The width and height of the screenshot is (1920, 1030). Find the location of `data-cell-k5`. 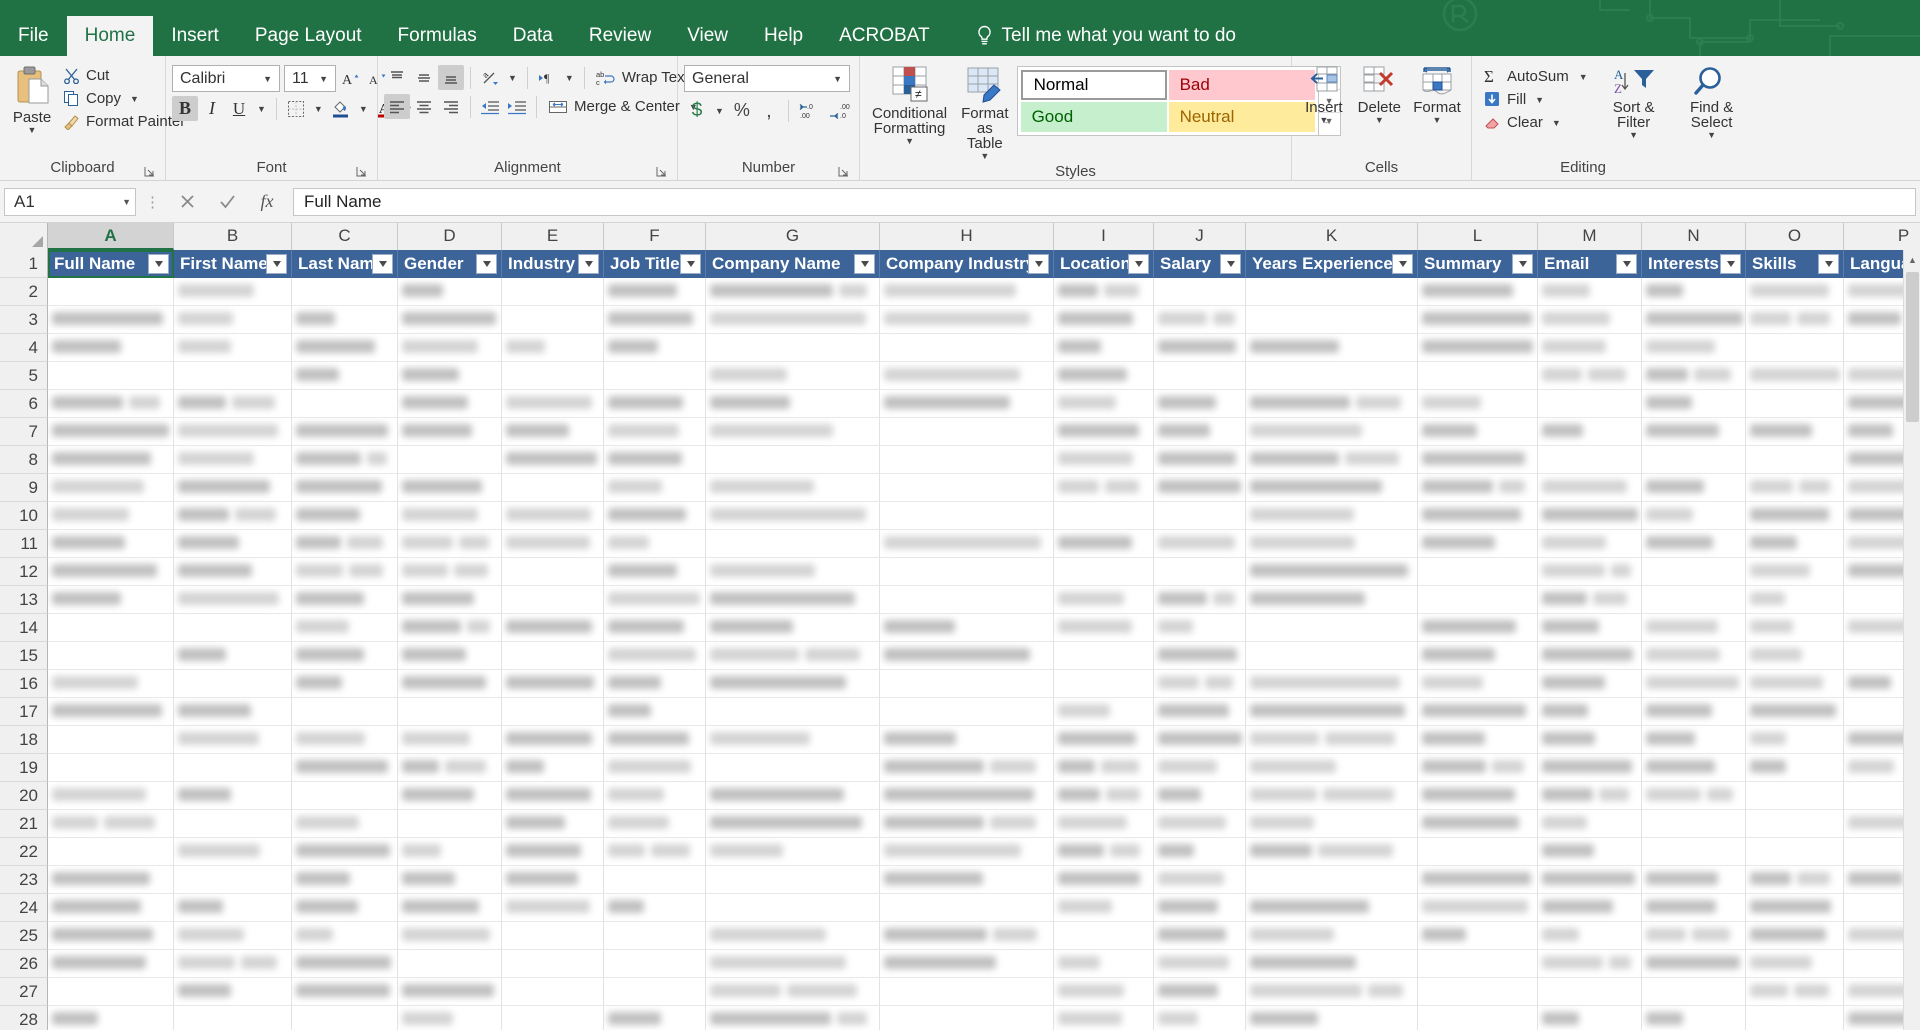

data-cell-k5 is located at coordinates (1332, 376).